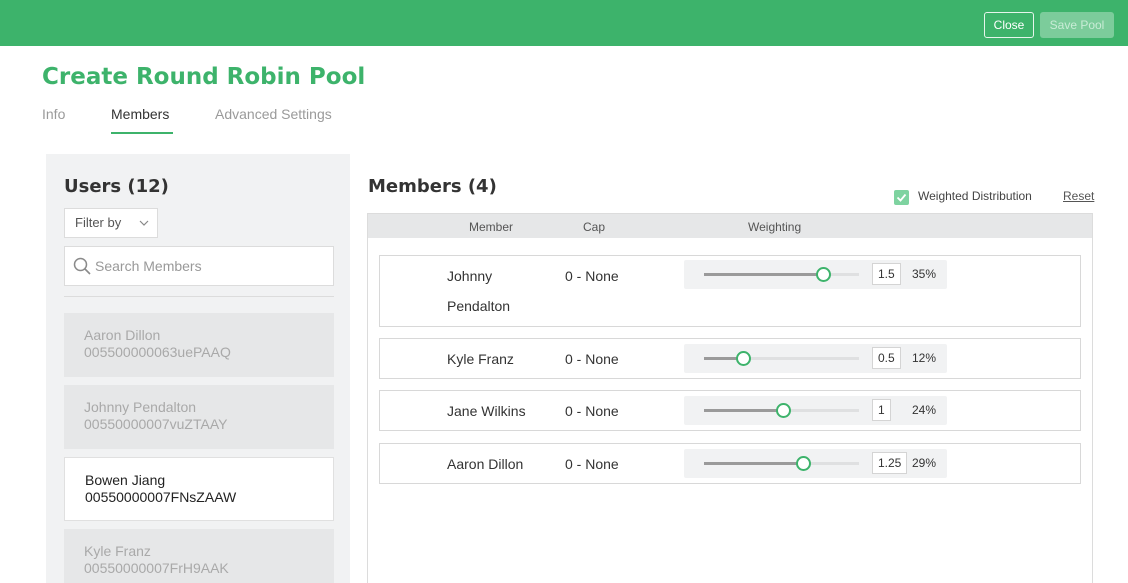  What do you see at coordinates (432, 186) in the screenshot?
I see `members-title: Members (4)` at bounding box center [432, 186].